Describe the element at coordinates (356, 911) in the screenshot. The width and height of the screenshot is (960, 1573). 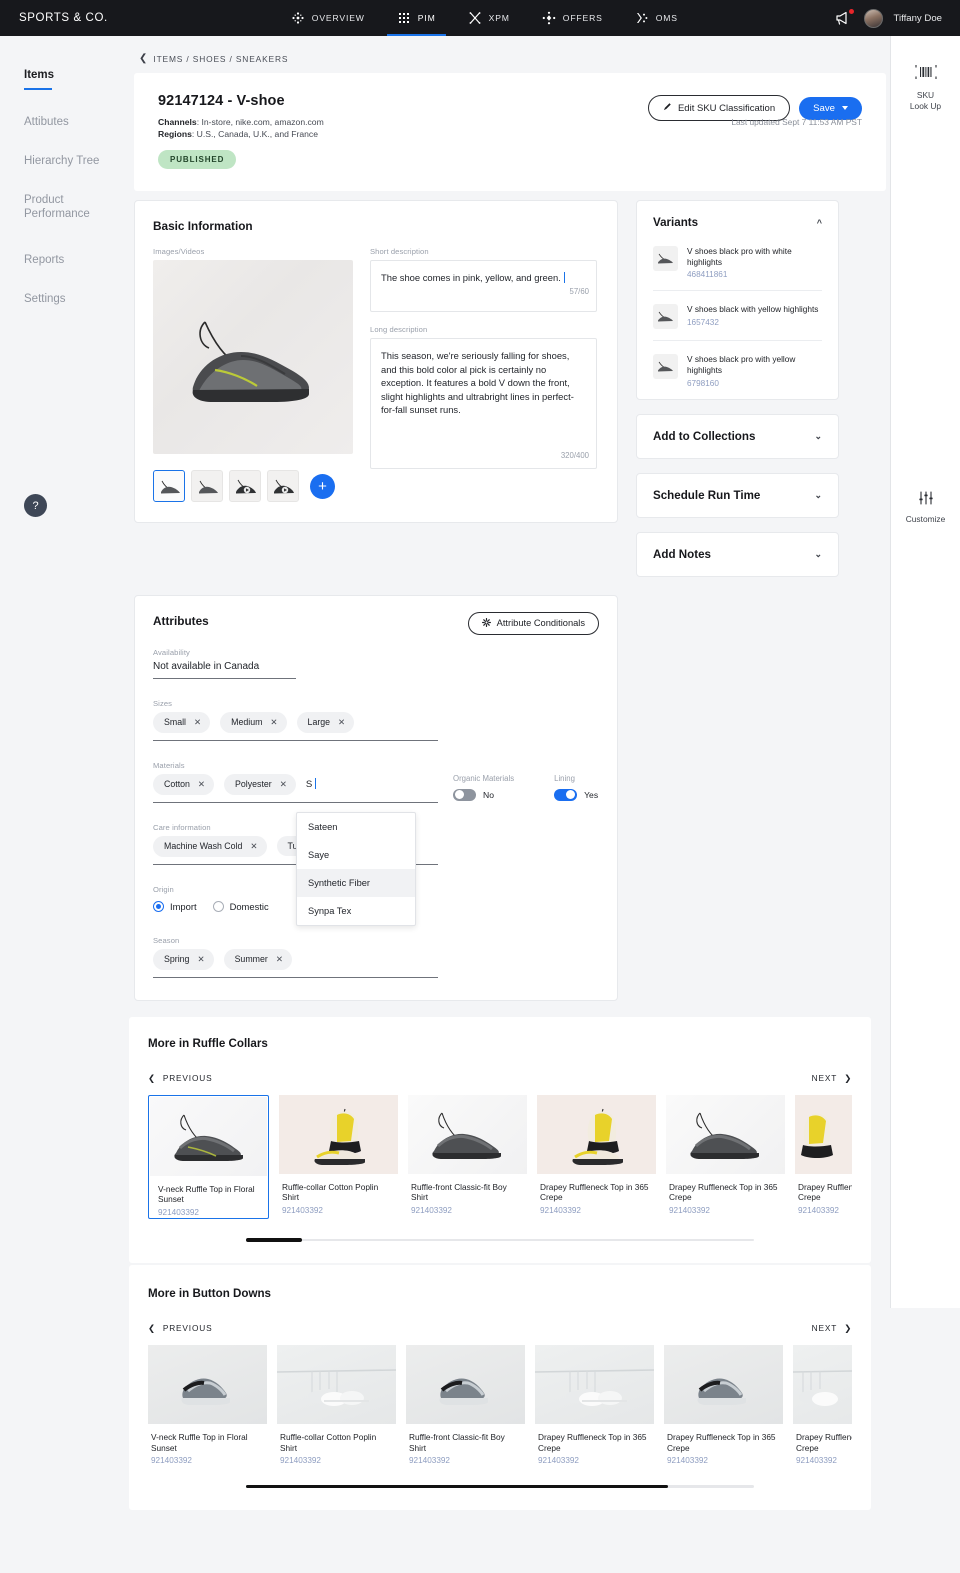
I see `dropdown-option-synpa-tex: Synpa Tex` at that location.